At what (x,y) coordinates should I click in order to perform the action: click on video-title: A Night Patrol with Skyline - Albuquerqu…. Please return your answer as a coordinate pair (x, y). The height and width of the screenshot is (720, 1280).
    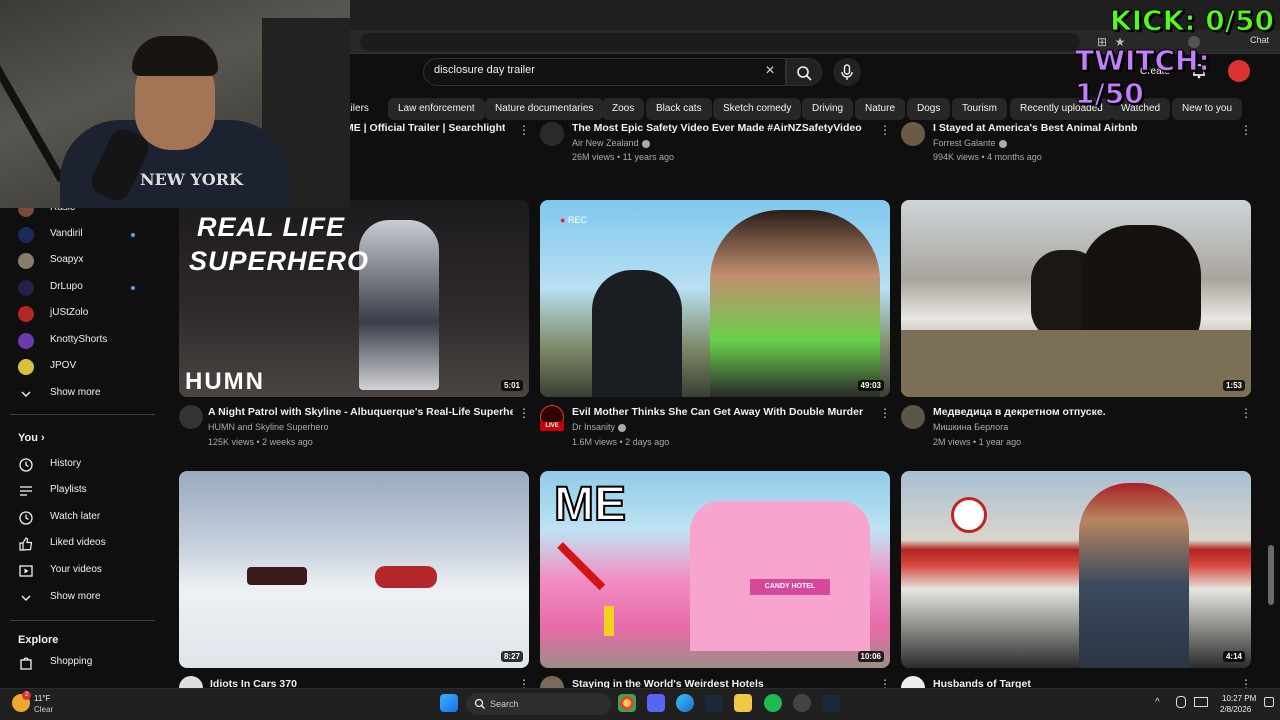
    Looking at the image, I should click on (360, 412).